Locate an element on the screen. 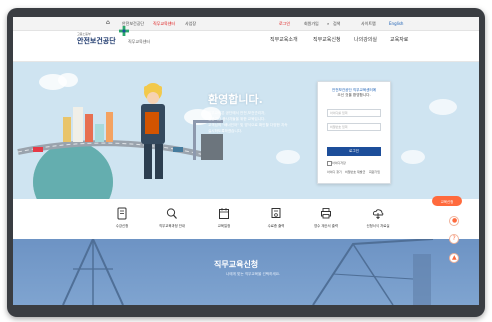  util-link-english: English is located at coordinates (396, 23).